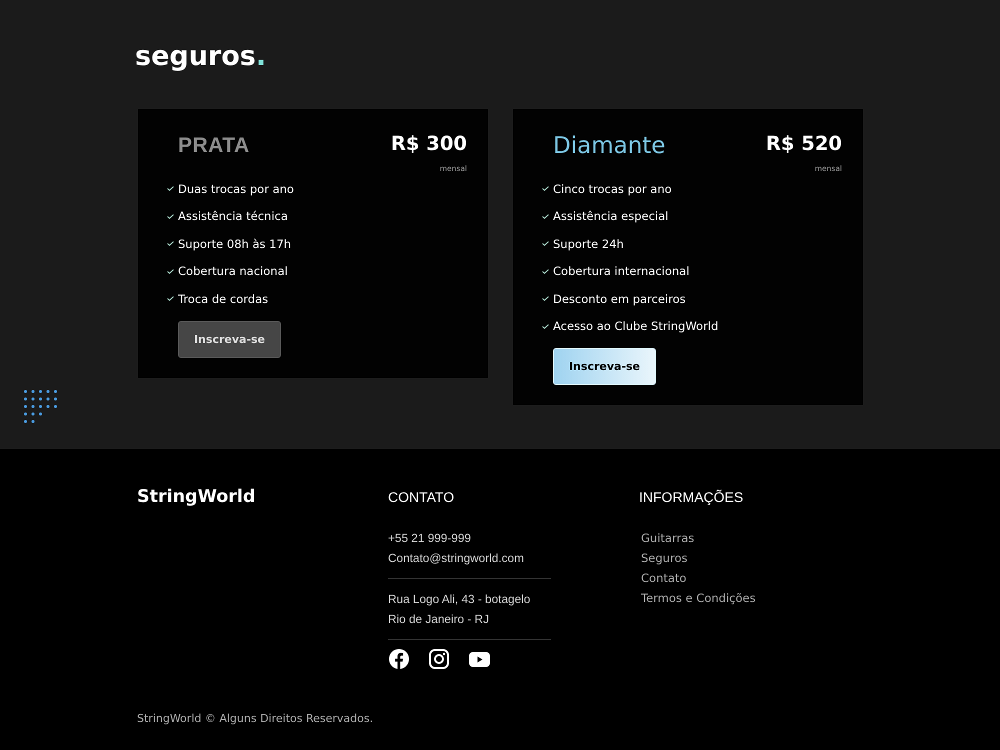 The image size is (1000, 750). What do you see at coordinates (691, 497) in the screenshot?
I see `column-heading: INFORMAÇÕES` at bounding box center [691, 497].